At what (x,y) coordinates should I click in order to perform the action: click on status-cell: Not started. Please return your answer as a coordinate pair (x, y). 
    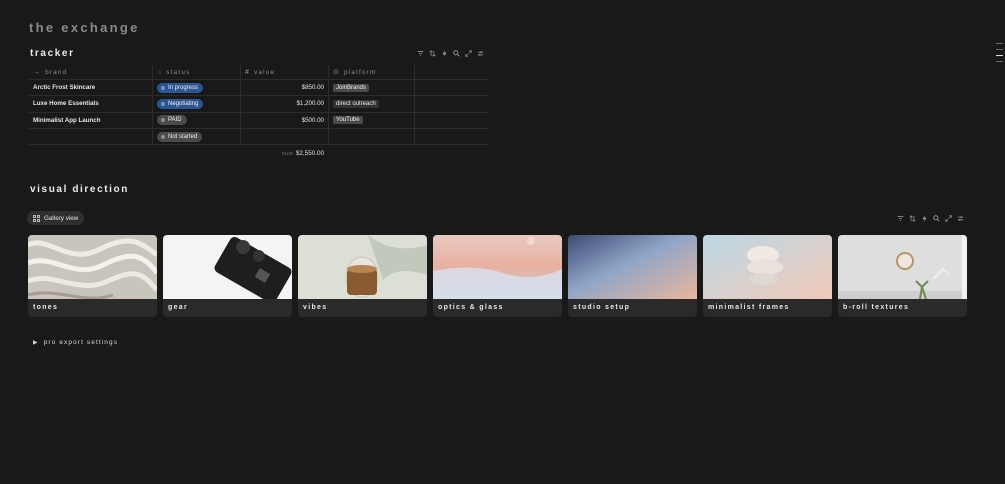
    Looking at the image, I should click on (196, 136).